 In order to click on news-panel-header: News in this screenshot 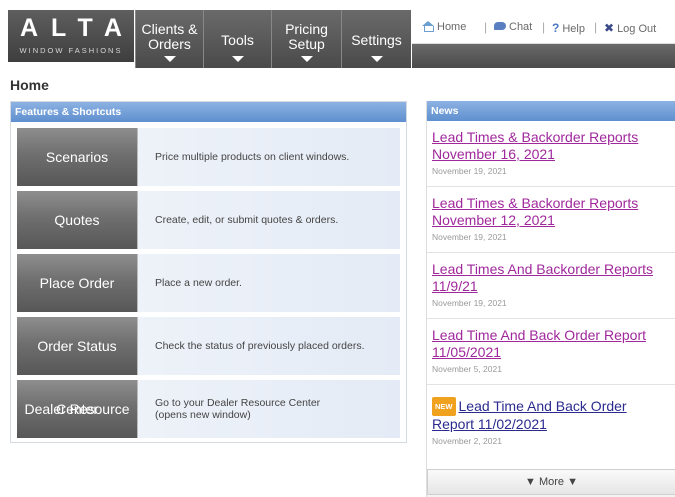, I will do `click(551, 111)`.